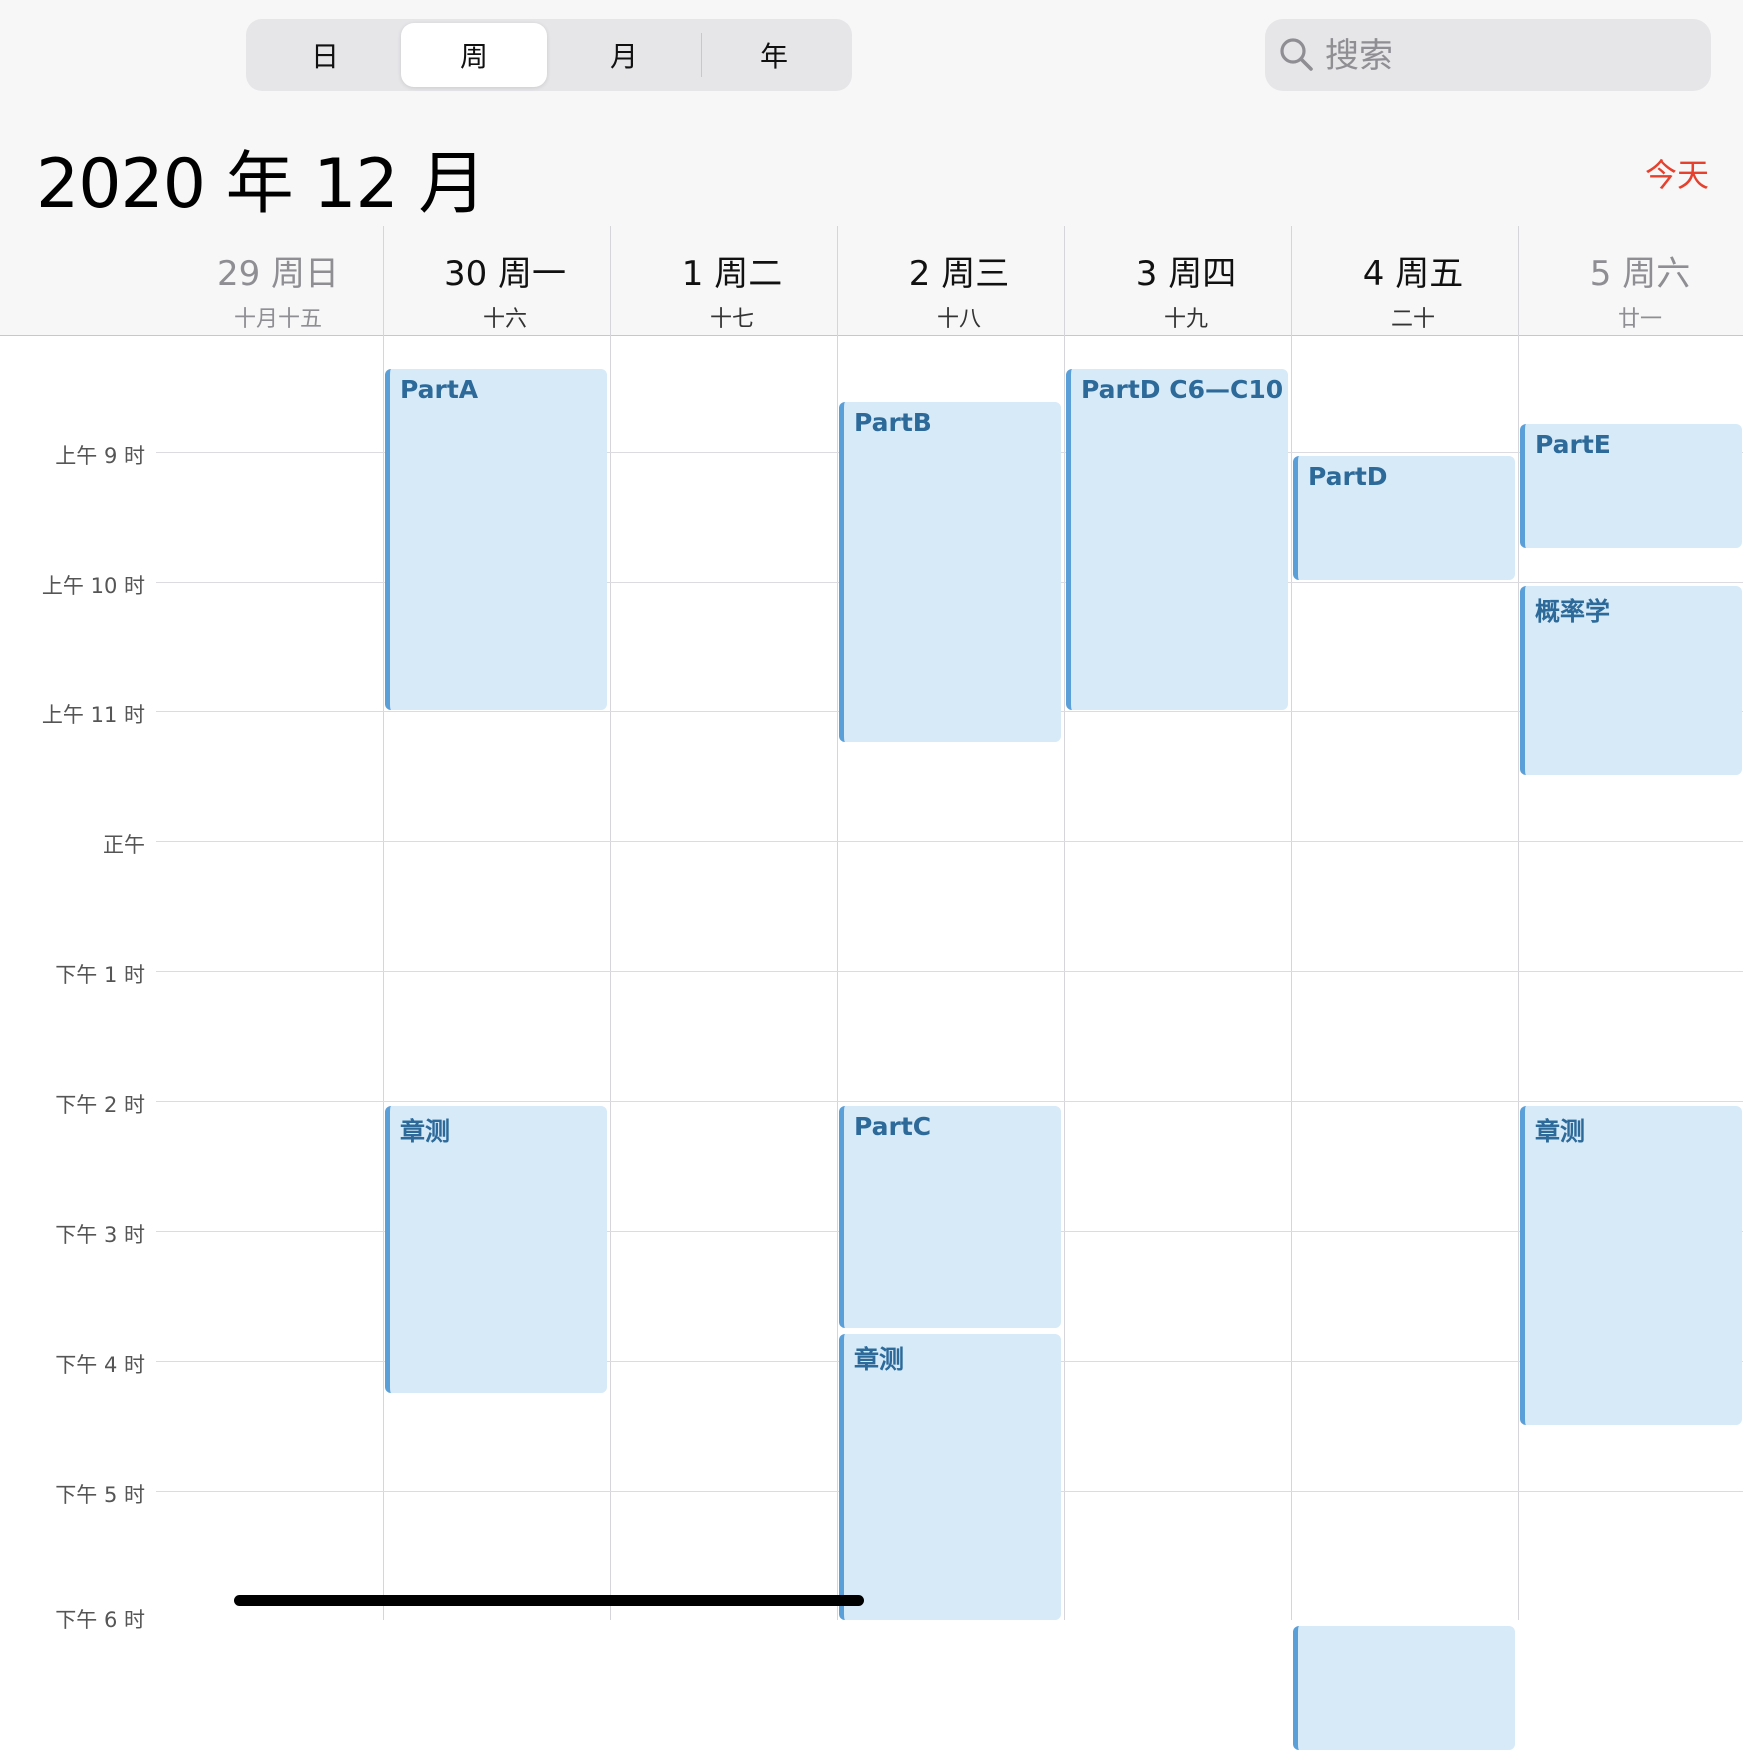  Describe the element at coordinates (1177, 539) in the screenshot. I see `calendar-event: PartD C6—C10` at that location.